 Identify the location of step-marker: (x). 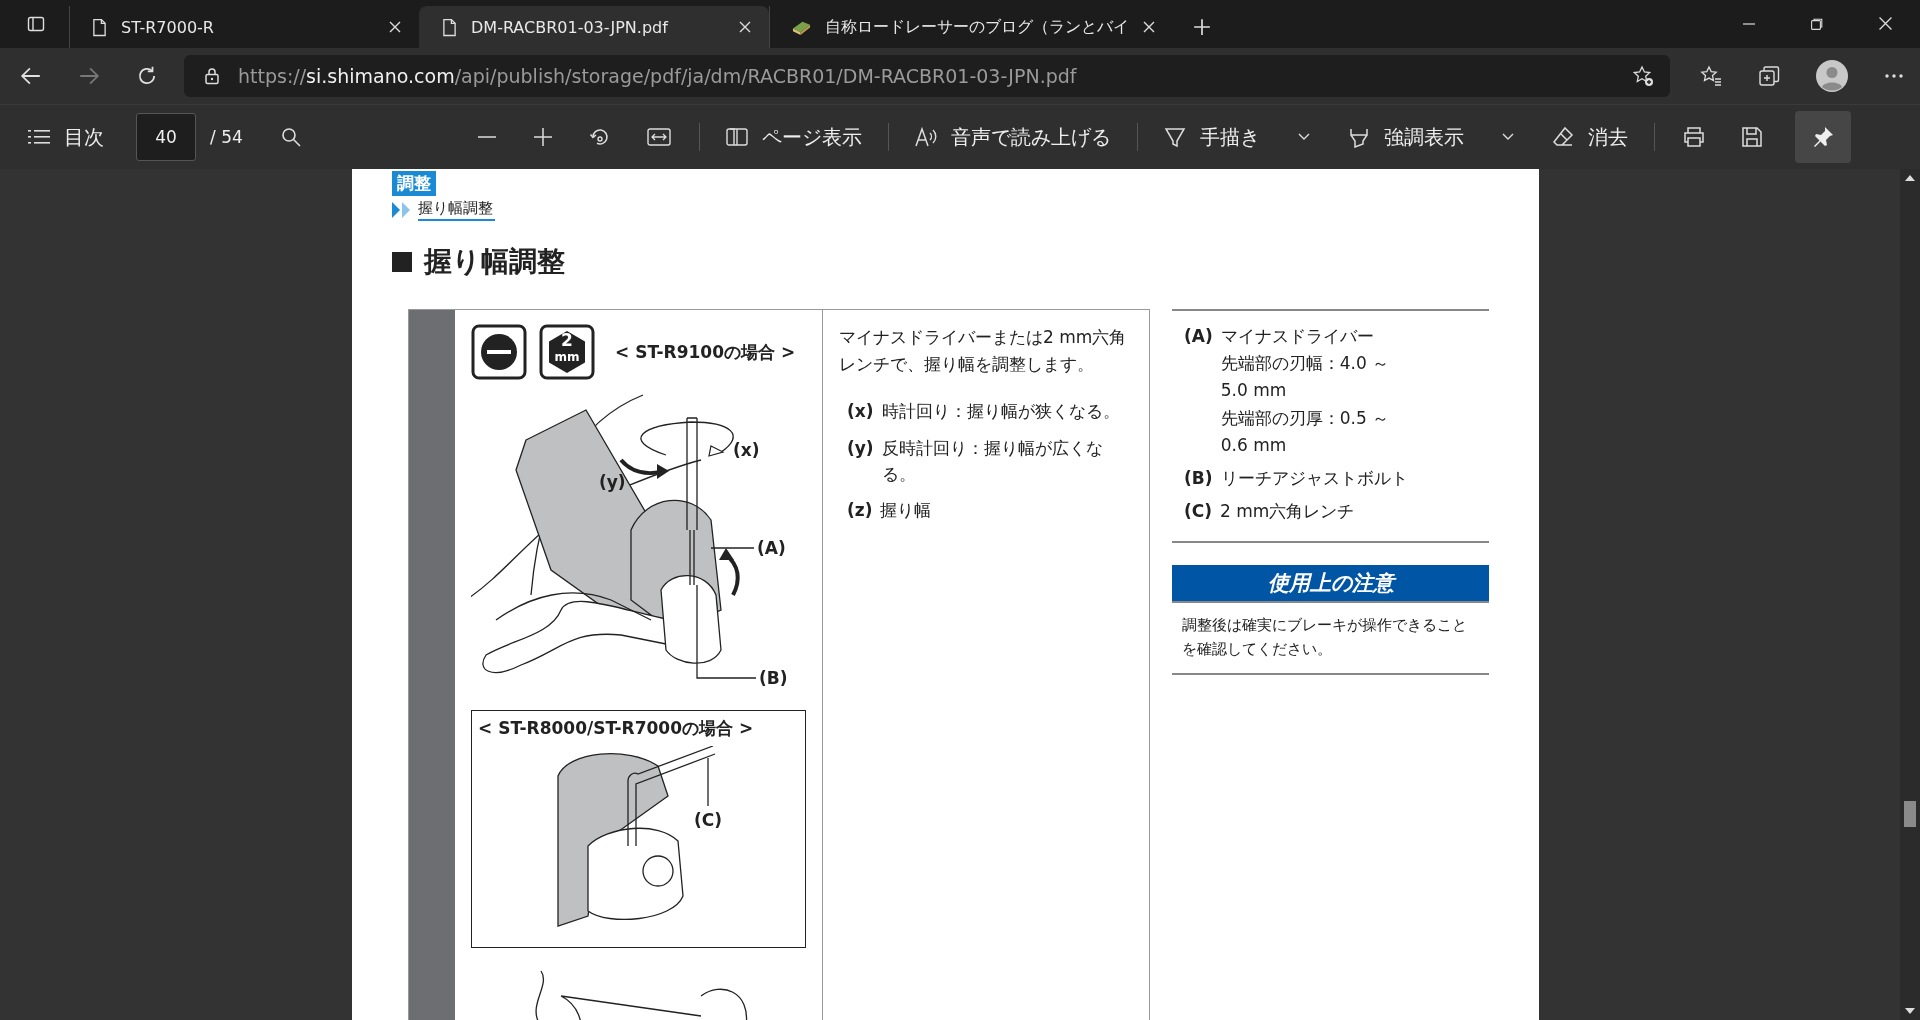
(860, 412).